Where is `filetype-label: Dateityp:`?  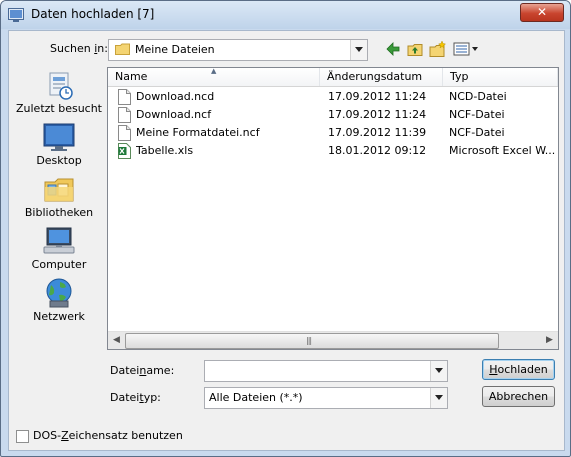 filetype-label: Dateityp: is located at coordinates (135, 397).